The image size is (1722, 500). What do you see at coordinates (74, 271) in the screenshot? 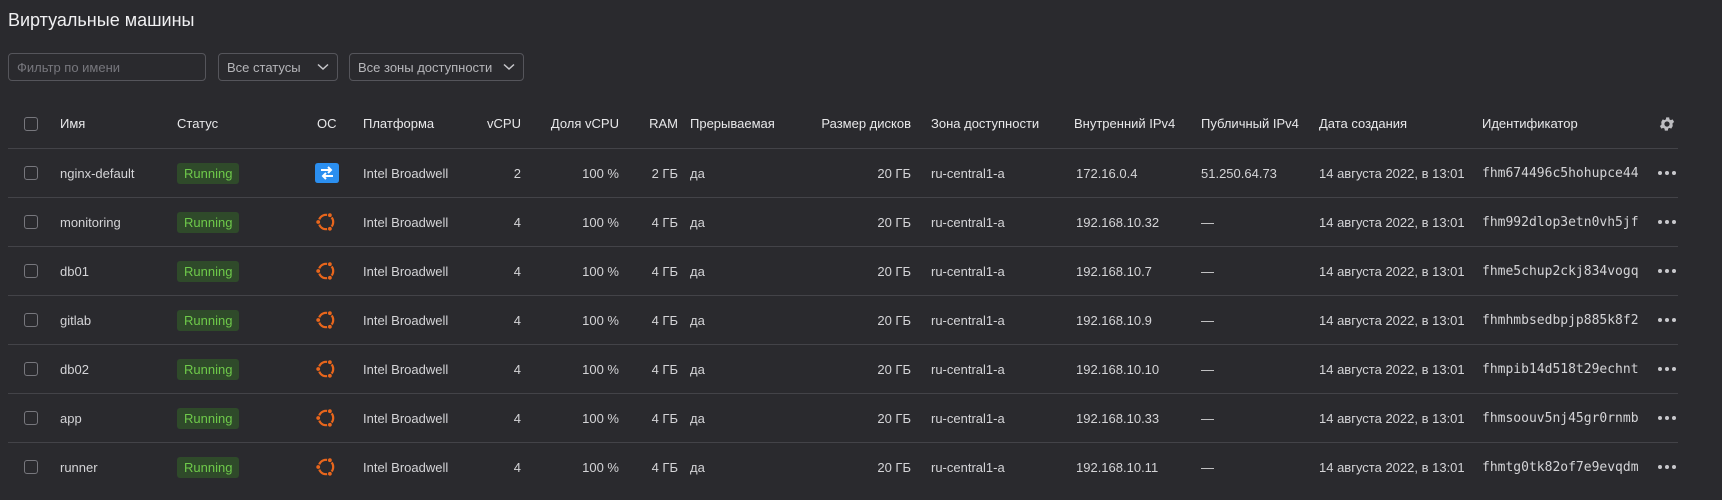
I see `vm-name: db01` at bounding box center [74, 271].